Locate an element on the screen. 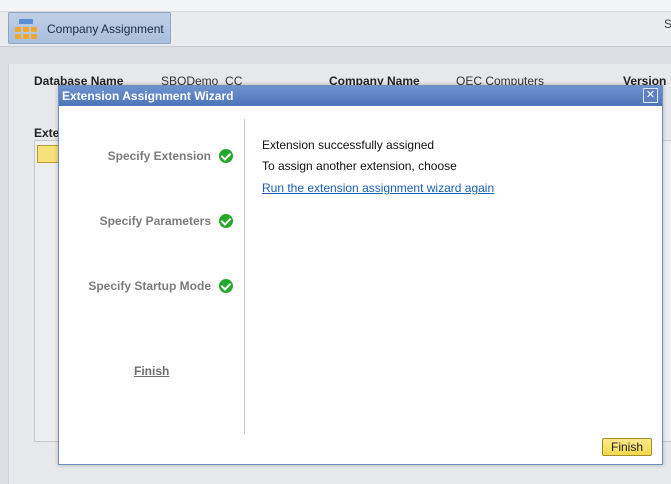 This screenshot has height=484, width=671. step-label: Specify Extension is located at coordinates (159, 156).